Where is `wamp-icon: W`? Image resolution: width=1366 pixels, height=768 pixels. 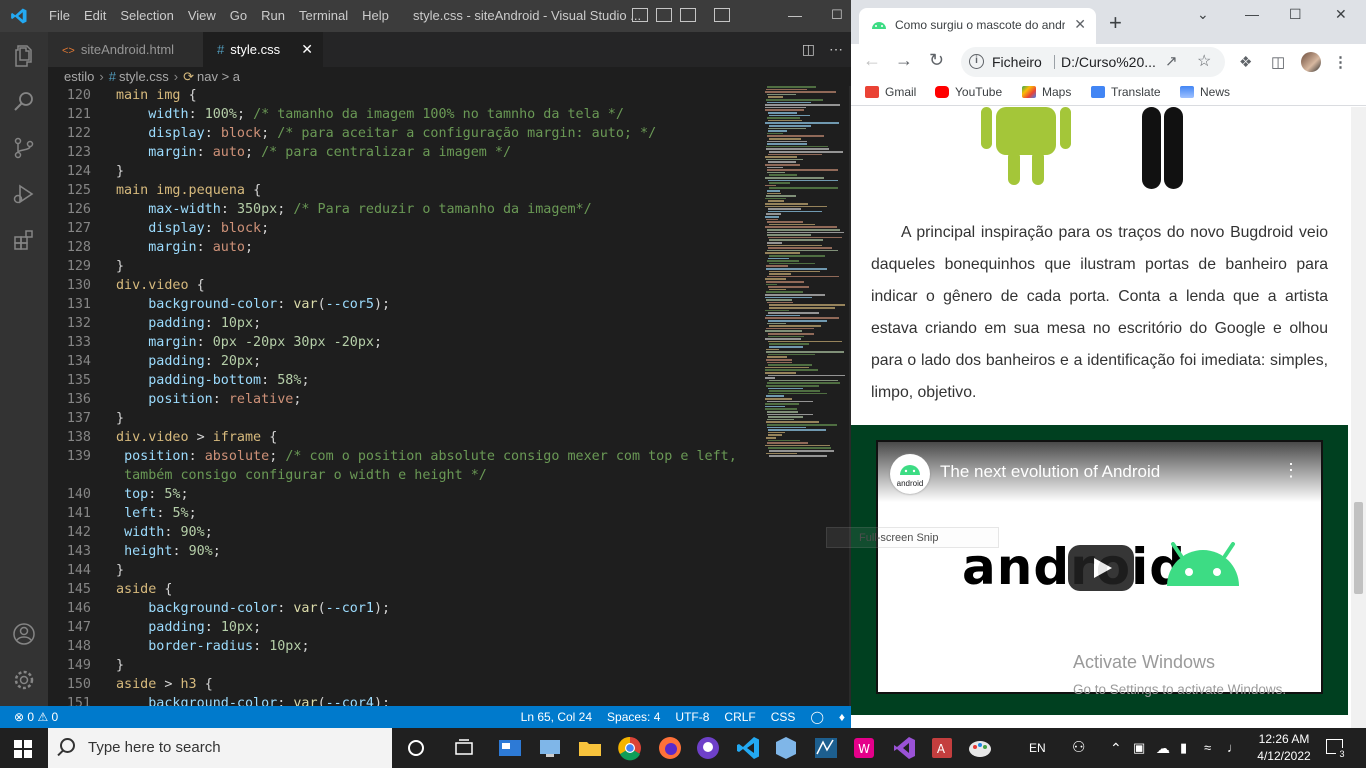
wamp-icon: W is located at coordinates (864, 748).